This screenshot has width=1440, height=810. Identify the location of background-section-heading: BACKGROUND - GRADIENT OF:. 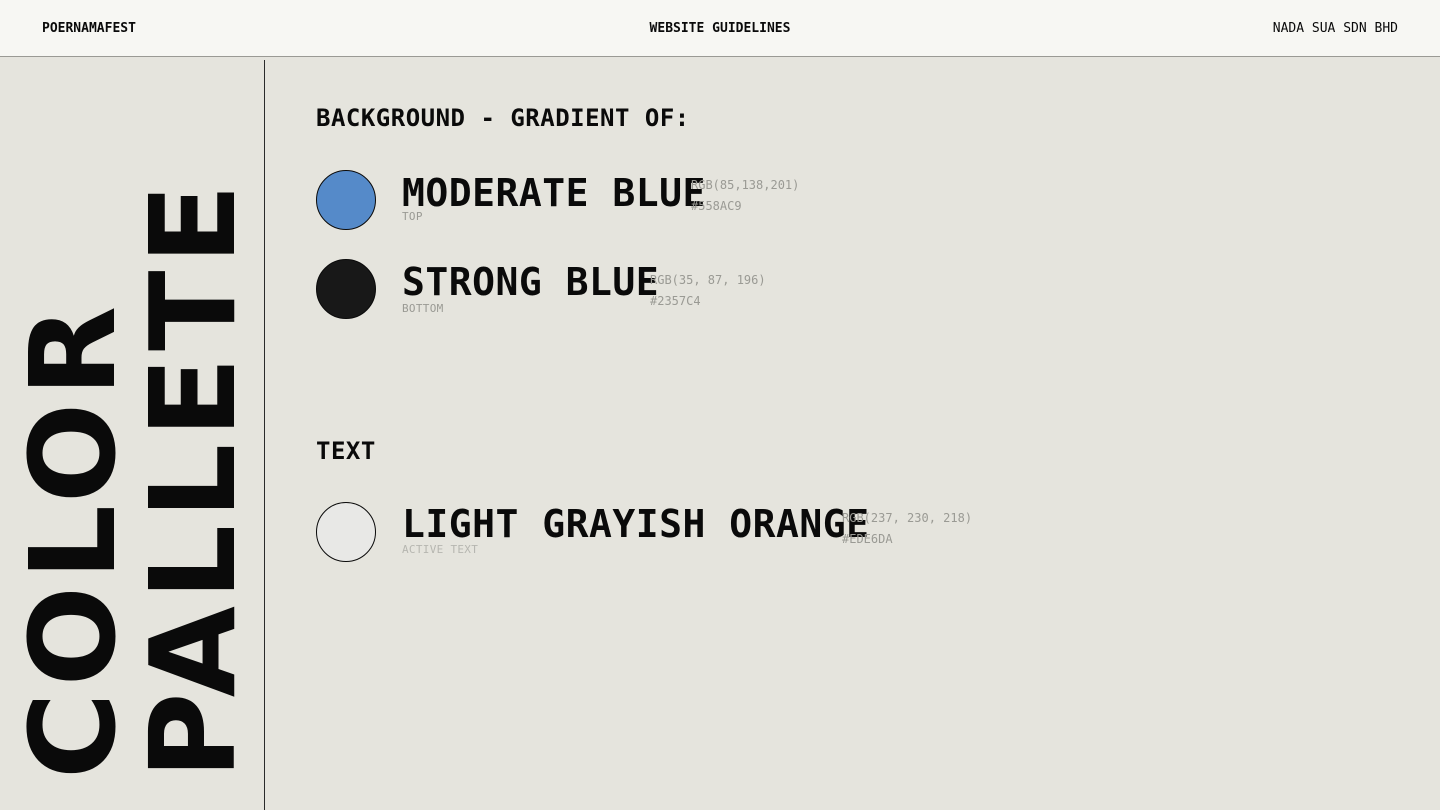
(503, 118).